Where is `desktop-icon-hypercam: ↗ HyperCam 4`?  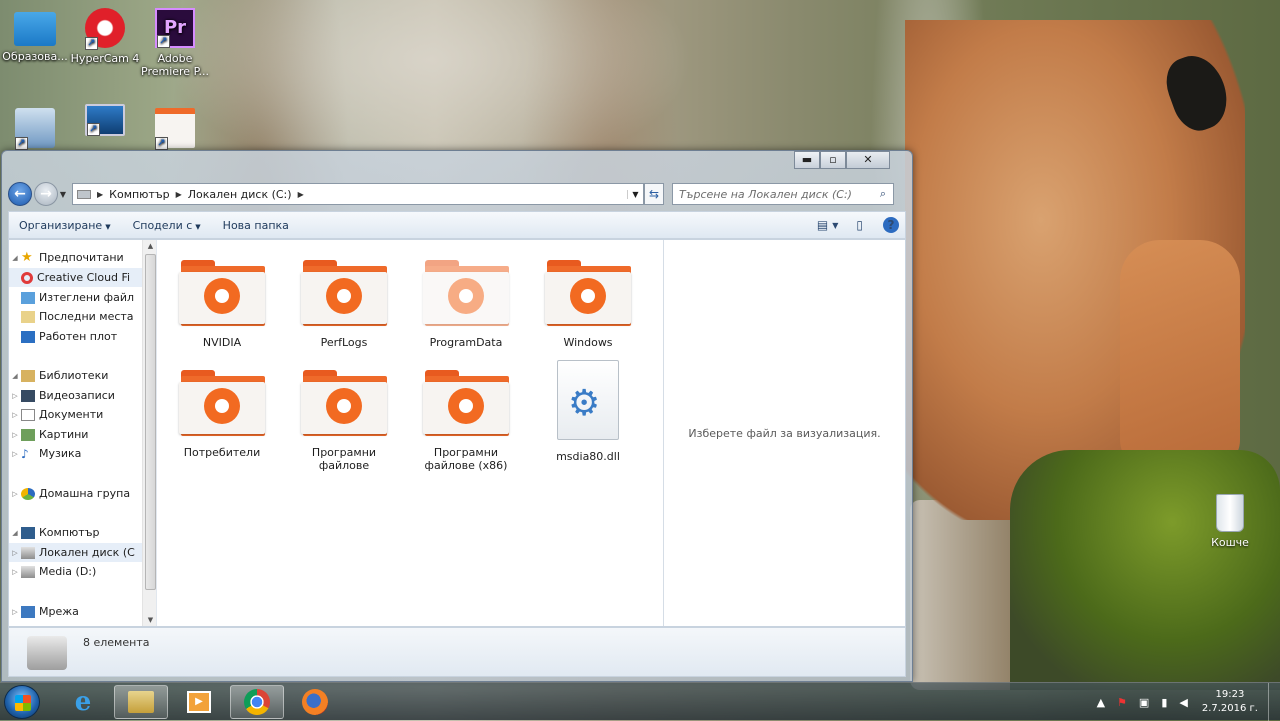
desktop-icon-hypercam: ↗ HyperCam 4 is located at coordinates (105, 36).